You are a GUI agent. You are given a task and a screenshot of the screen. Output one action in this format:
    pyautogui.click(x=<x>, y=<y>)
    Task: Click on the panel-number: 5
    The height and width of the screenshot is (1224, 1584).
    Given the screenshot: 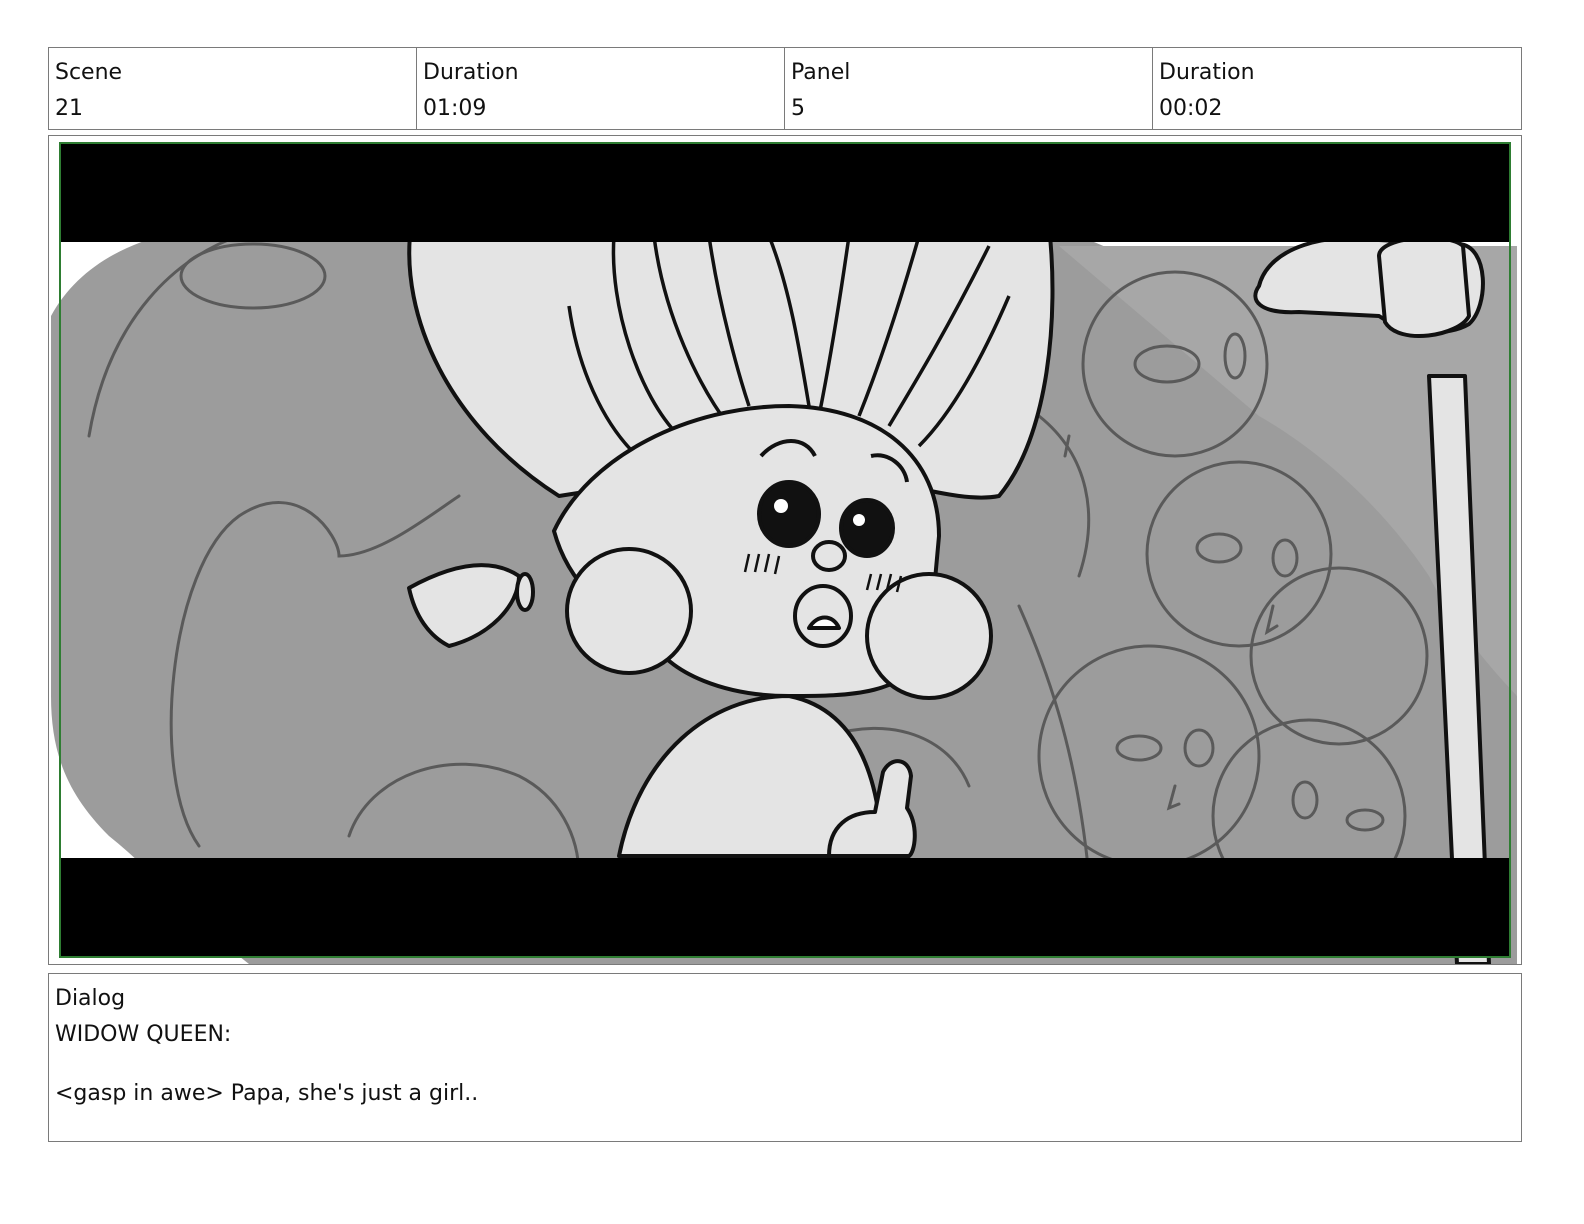 What is the action you would take?
    pyautogui.click(x=798, y=108)
    